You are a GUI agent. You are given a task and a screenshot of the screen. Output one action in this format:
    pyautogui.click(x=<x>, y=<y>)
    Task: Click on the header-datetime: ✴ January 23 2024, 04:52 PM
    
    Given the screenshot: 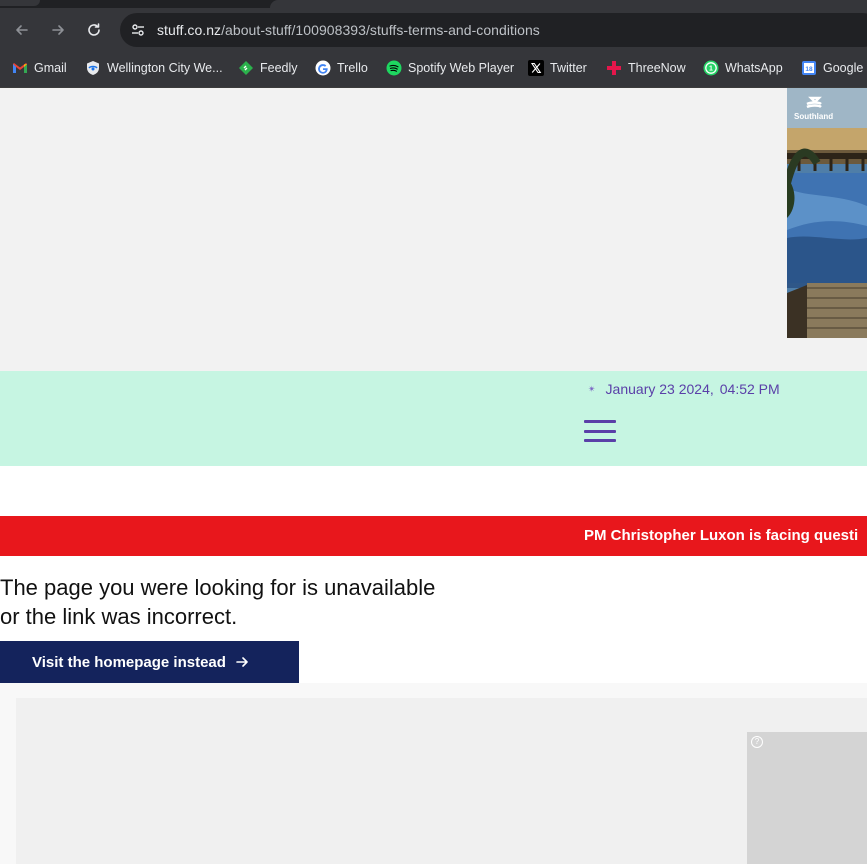 What is the action you would take?
    pyautogui.click(x=684, y=389)
    